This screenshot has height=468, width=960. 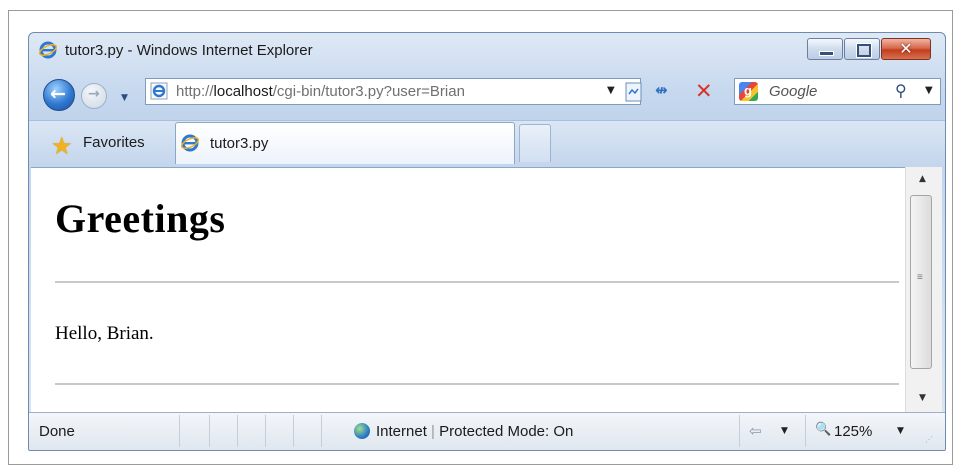 What do you see at coordinates (159, 91) in the screenshot?
I see `page-ie-icon` at bounding box center [159, 91].